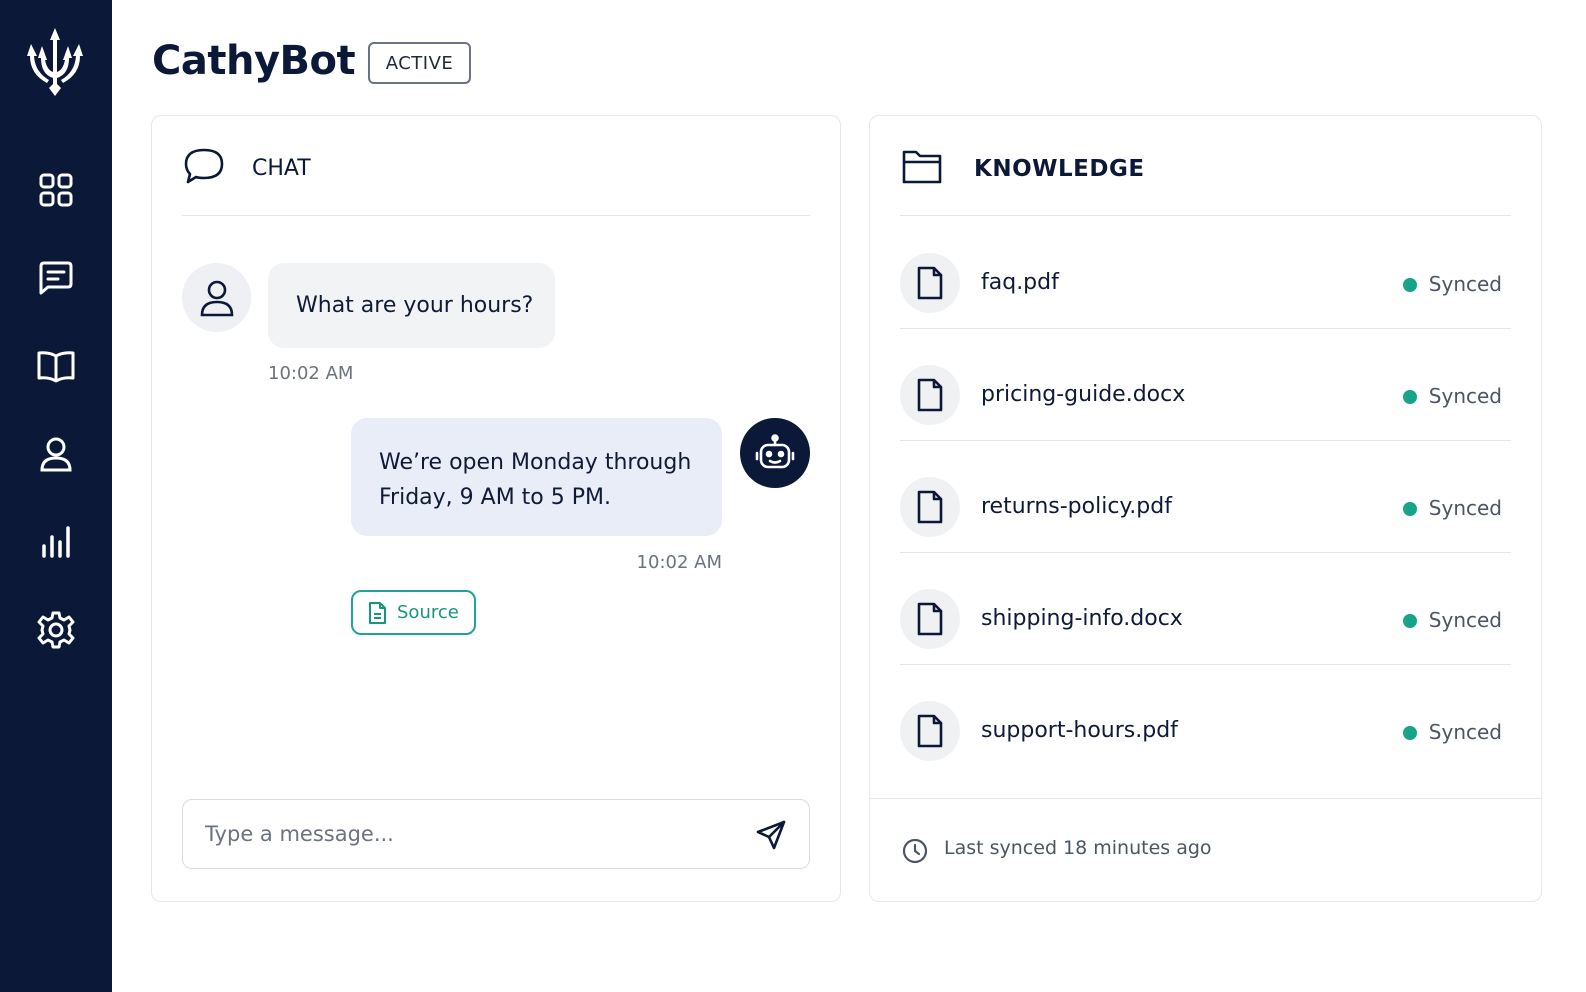 This screenshot has height=992, width=1586. What do you see at coordinates (1205, 609) in the screenshot?
I see `file-row: shipping-info.docx Synced` at bounding box center [1205, 609].